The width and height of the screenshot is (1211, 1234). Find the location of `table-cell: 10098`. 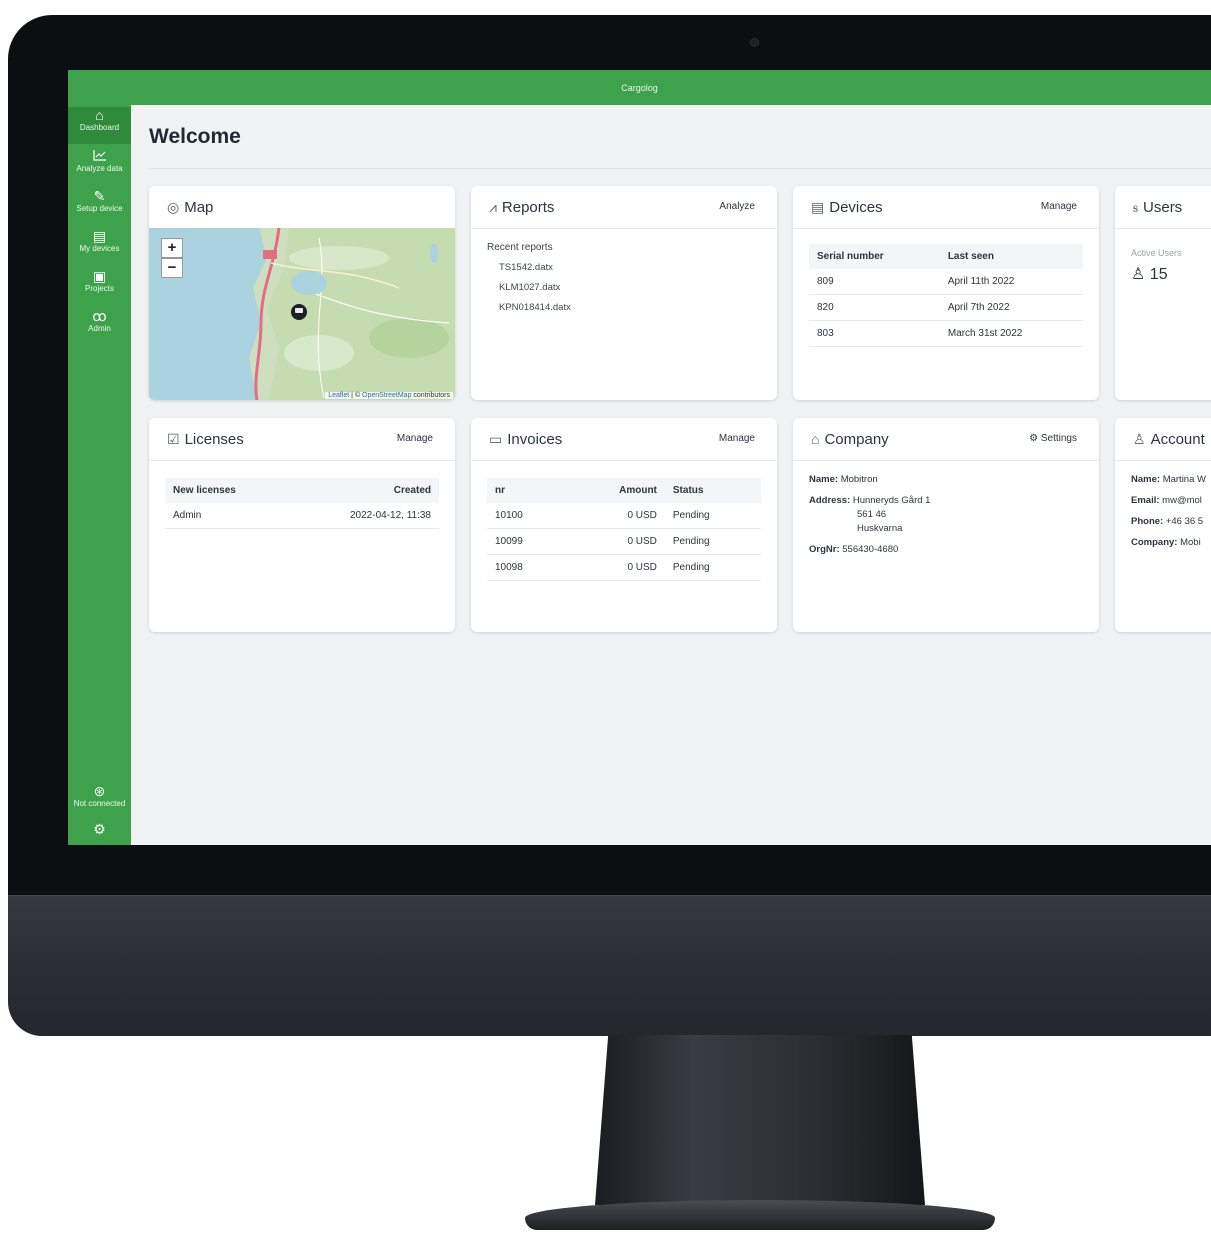

table-cell: 10098 is located at coordinates (527, 567).